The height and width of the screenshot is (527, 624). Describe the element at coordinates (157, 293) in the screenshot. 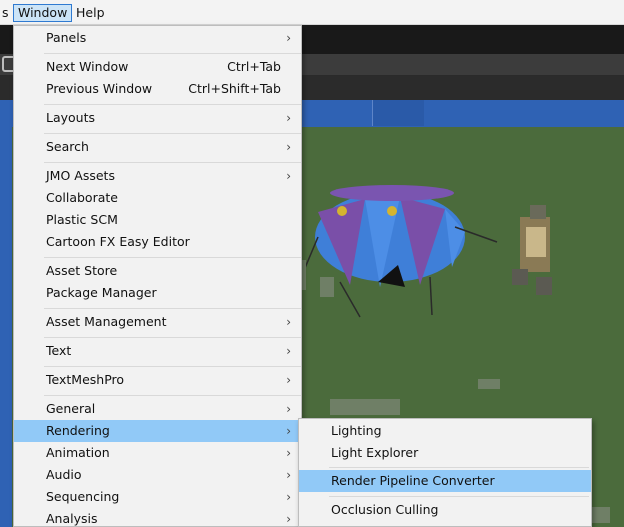

I see `menu-item-package-manager: Package Manager` at that location.